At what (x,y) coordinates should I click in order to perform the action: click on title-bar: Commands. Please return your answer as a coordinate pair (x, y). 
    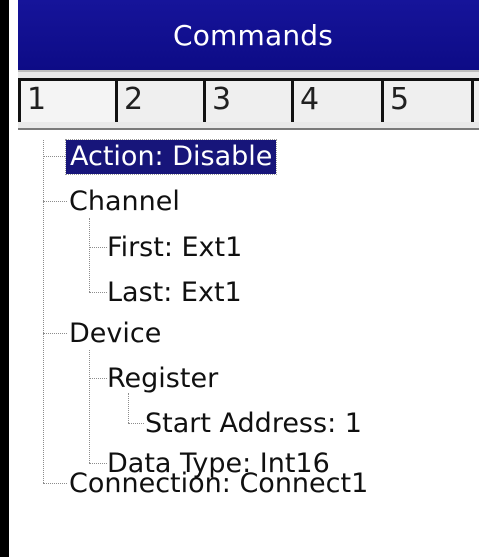
    Looking at the image, I should click on (248, 35).